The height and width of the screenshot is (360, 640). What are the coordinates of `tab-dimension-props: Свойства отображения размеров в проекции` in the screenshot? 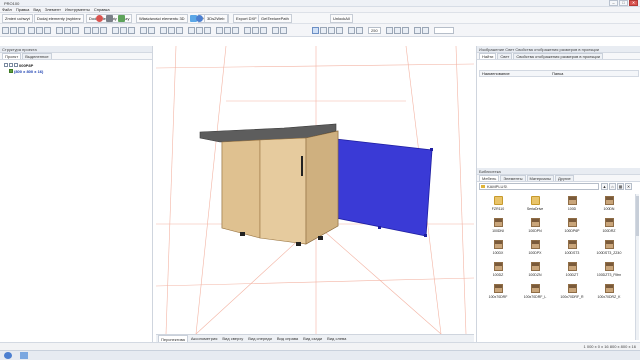 It's located at (558, 56).